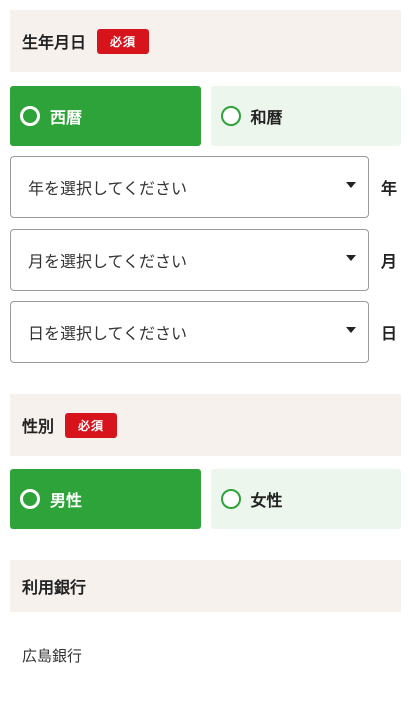 Image resolution: width=409 pixels, height=716 pixels. I want to click on month-unit-label: 月, so click(389, 261).